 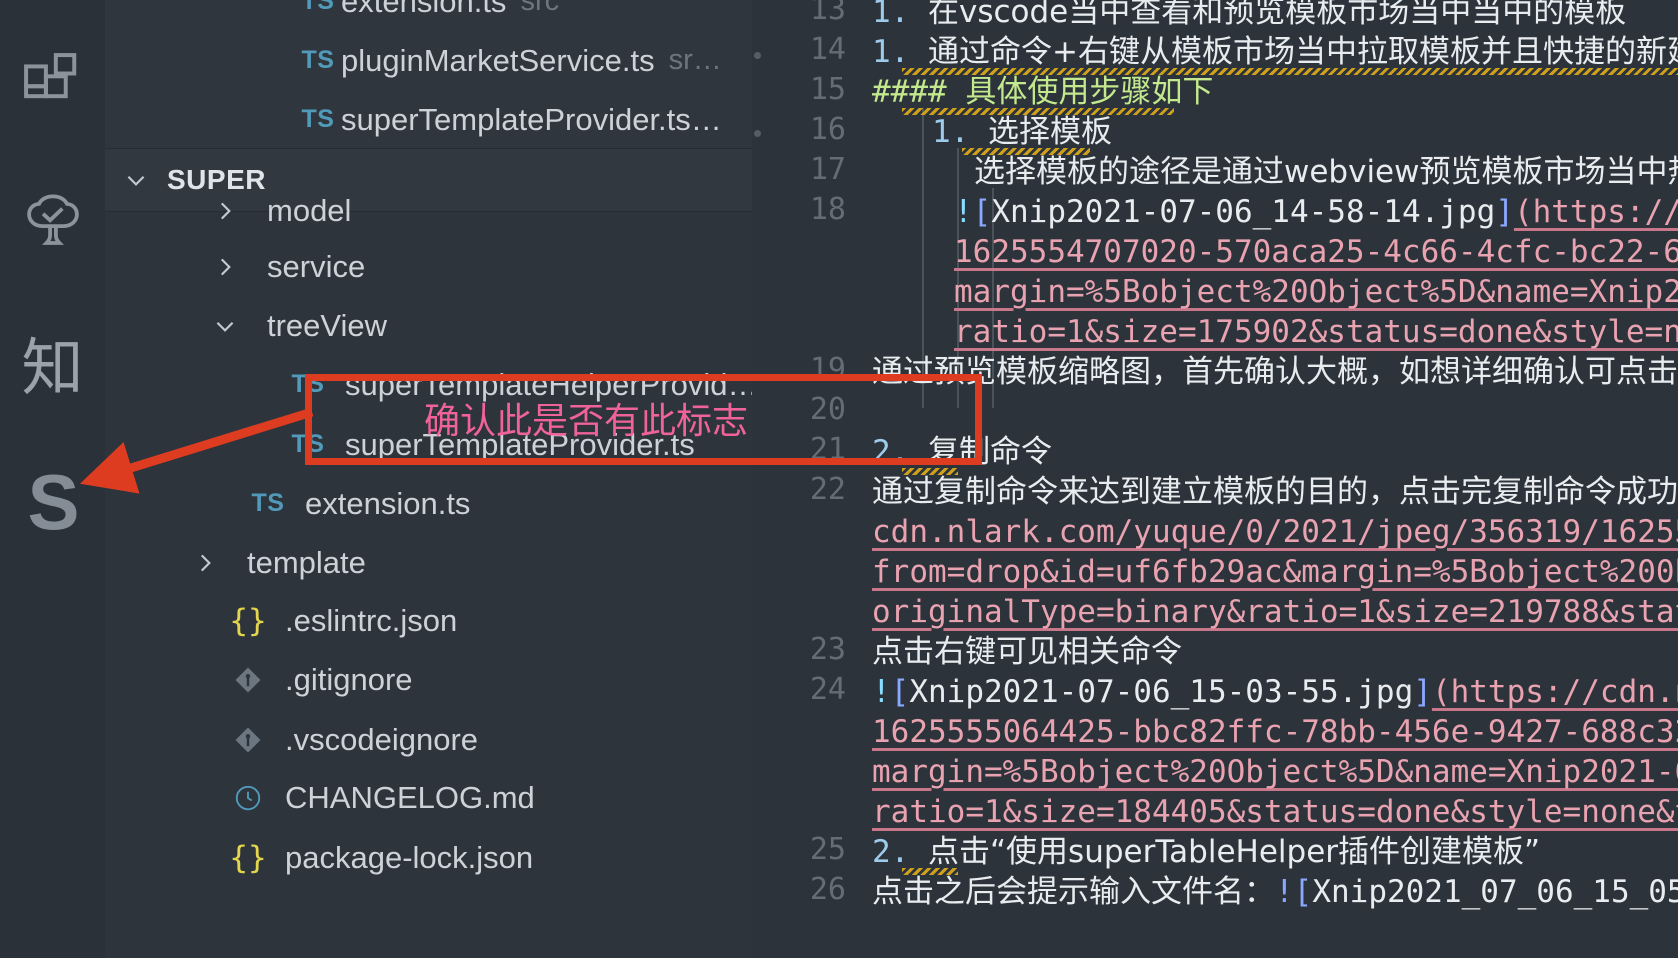 I want to click on annotation-arrow-svg, so click(x=196, y=450).